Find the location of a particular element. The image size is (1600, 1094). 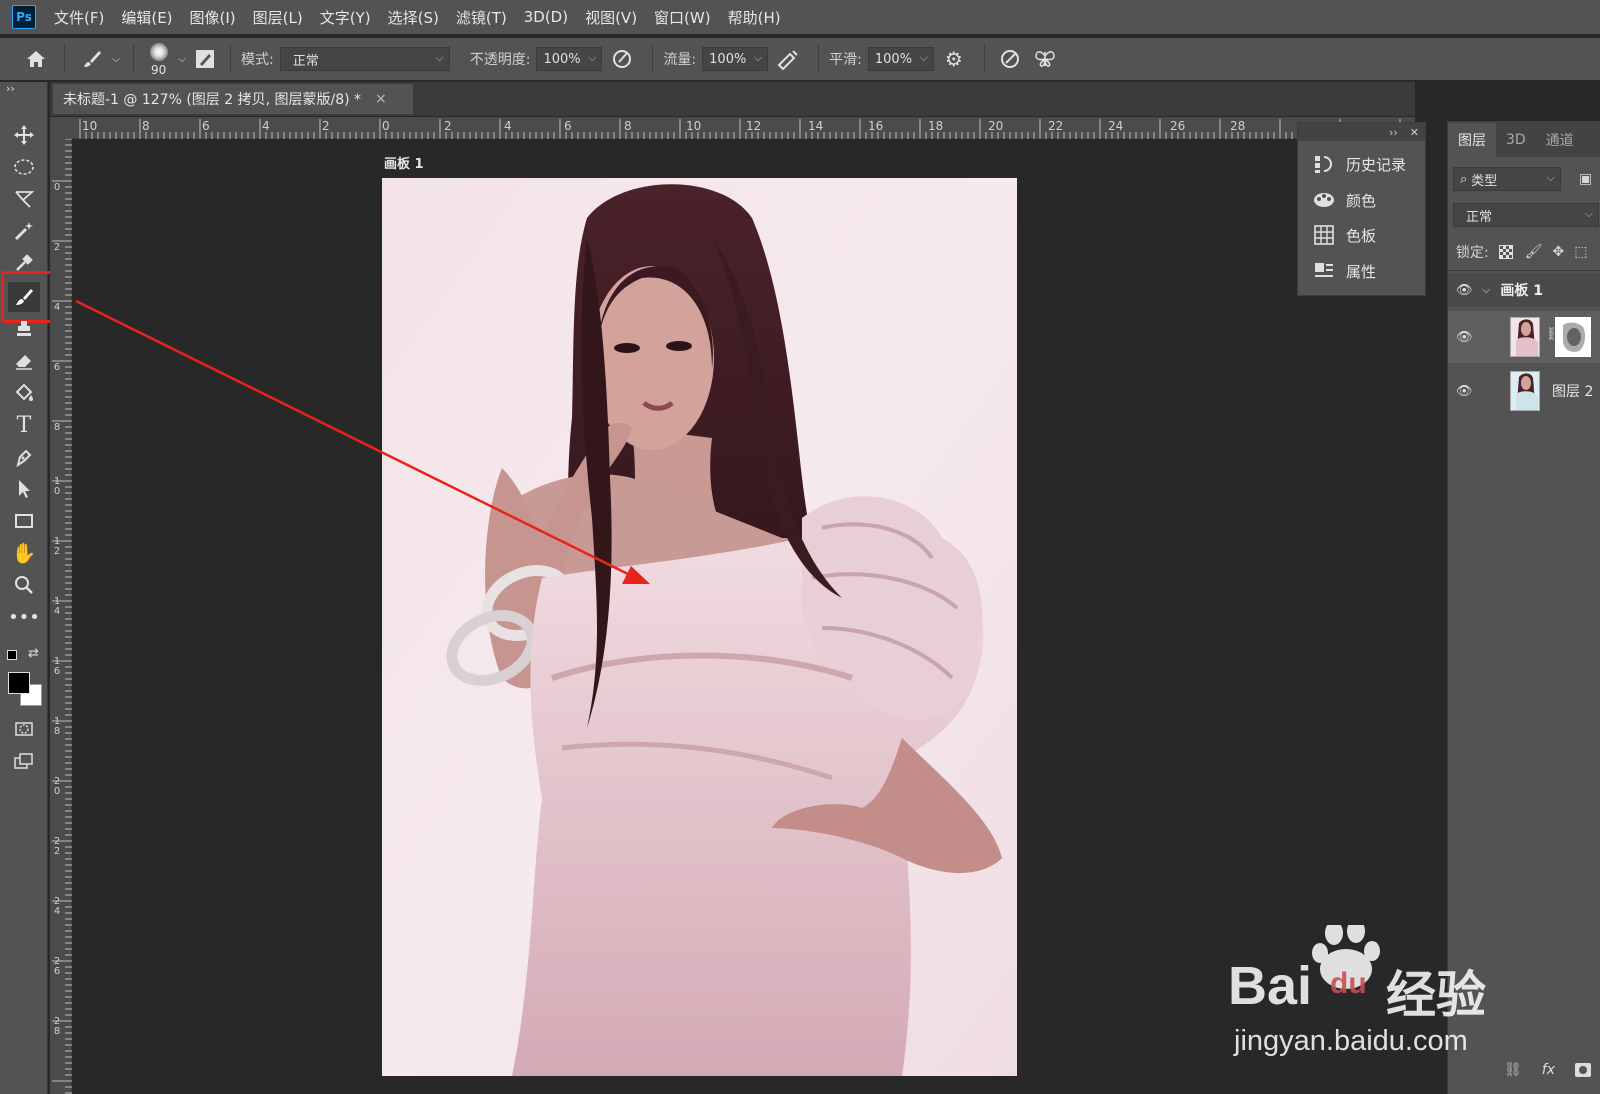

artboard-label: 画板 1 is located at coordinates (404, 162).